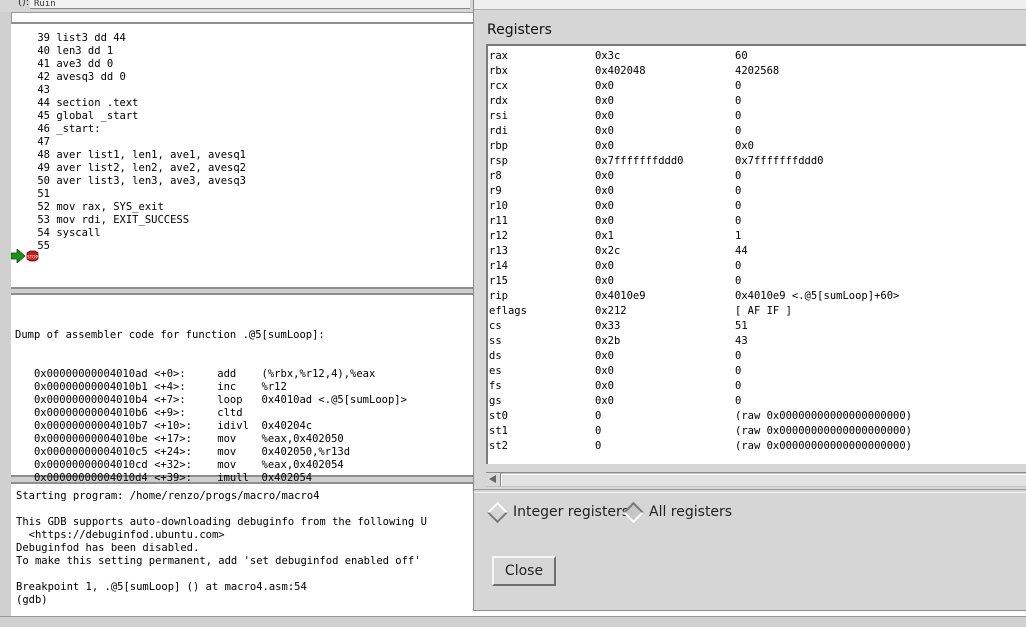 Image resolution: width=1026 pixels, height=627 pixels. I want to click on register-row: gs 0x0 0, so click(757, 401).